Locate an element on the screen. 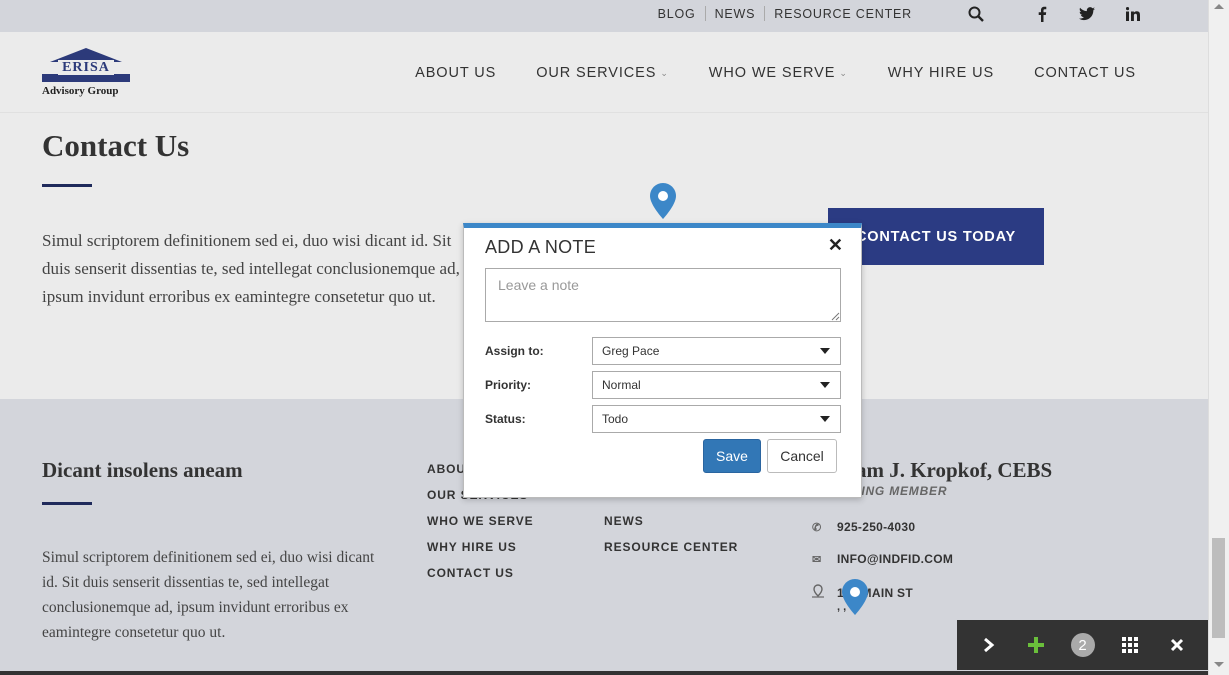 The height and width of the screenshot is (675, 1229). status-label: Status: is located at coordinates (505, 419).